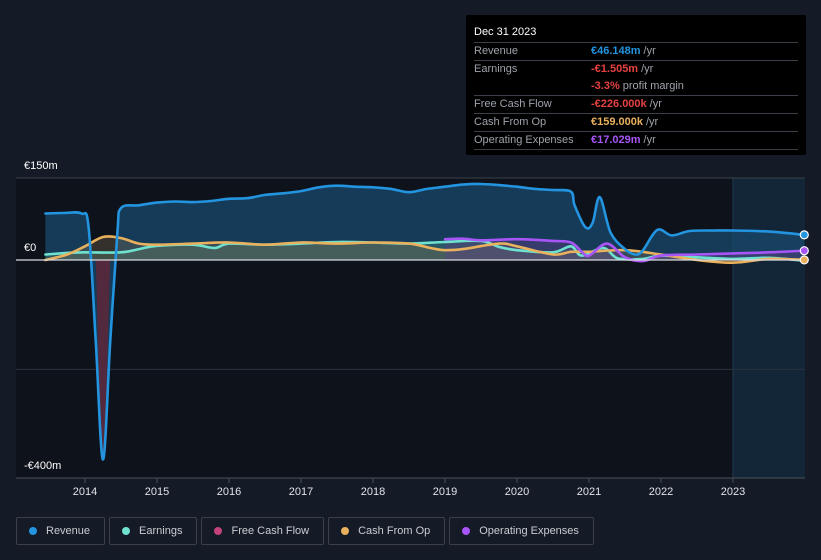  Describe the element at coordinates (524, 140) in the screenshot. I see `tooltip-label: Operating Expenses` at that location.